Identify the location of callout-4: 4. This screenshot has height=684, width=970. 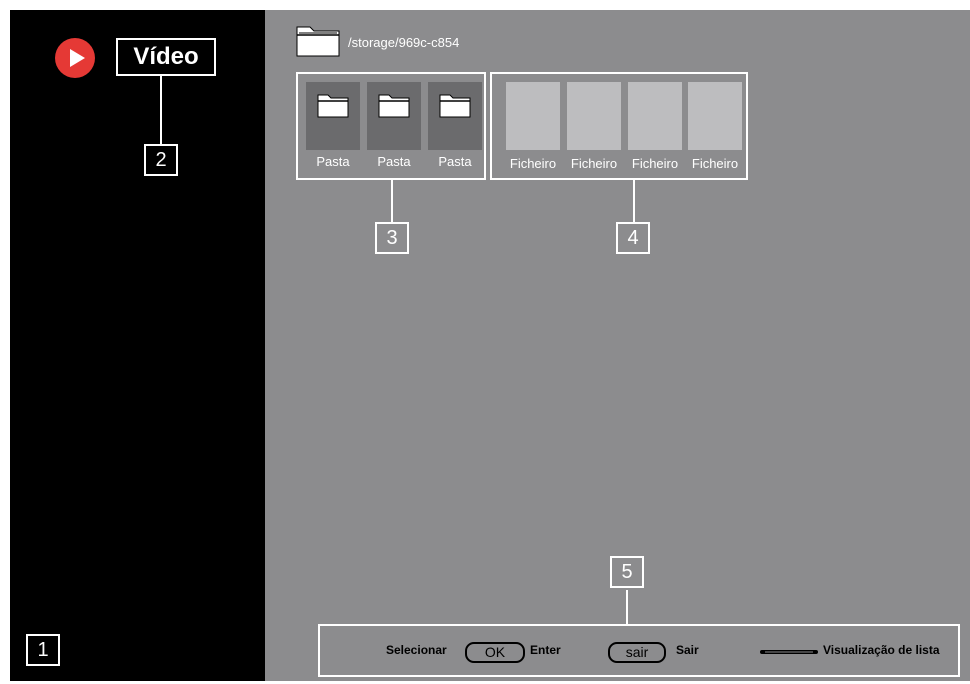
(633, 238).